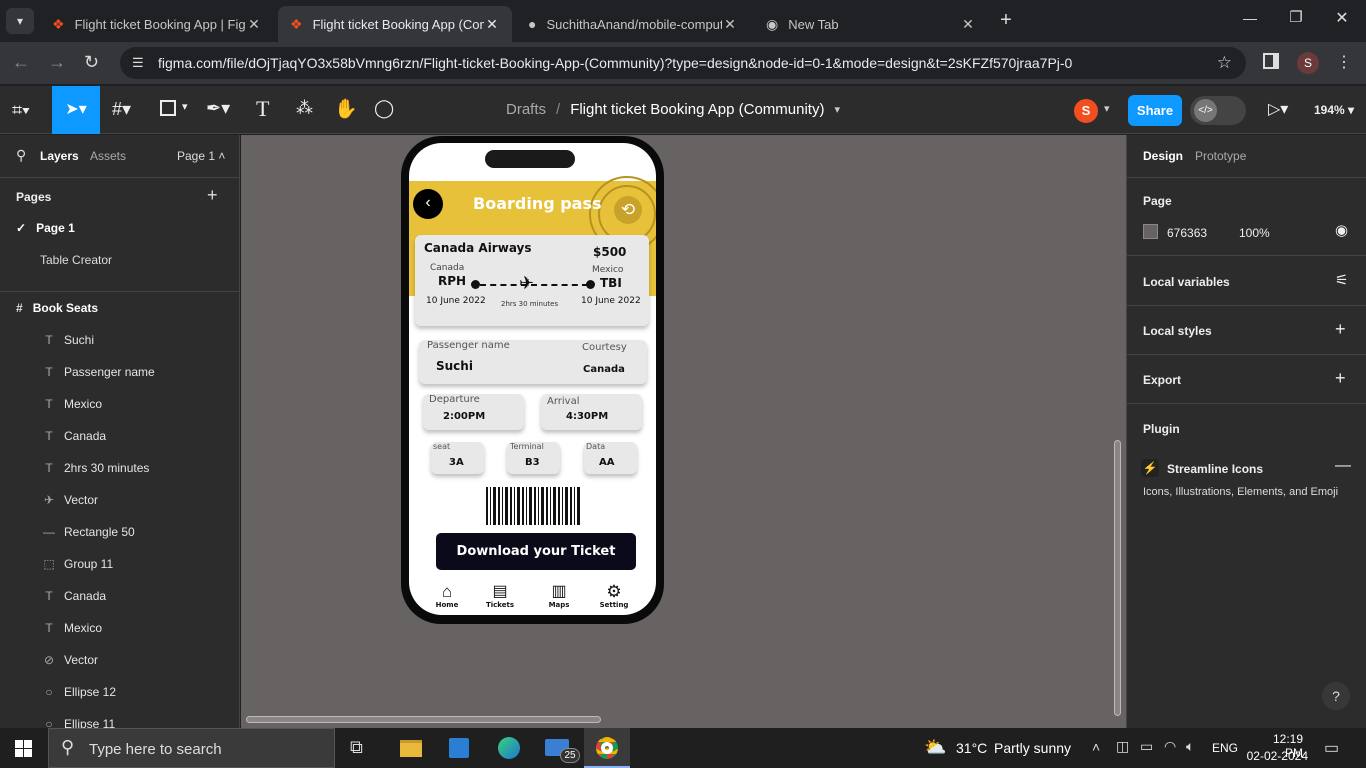  I want to click on frame-tool-icon: #▾, so click(121, 109).